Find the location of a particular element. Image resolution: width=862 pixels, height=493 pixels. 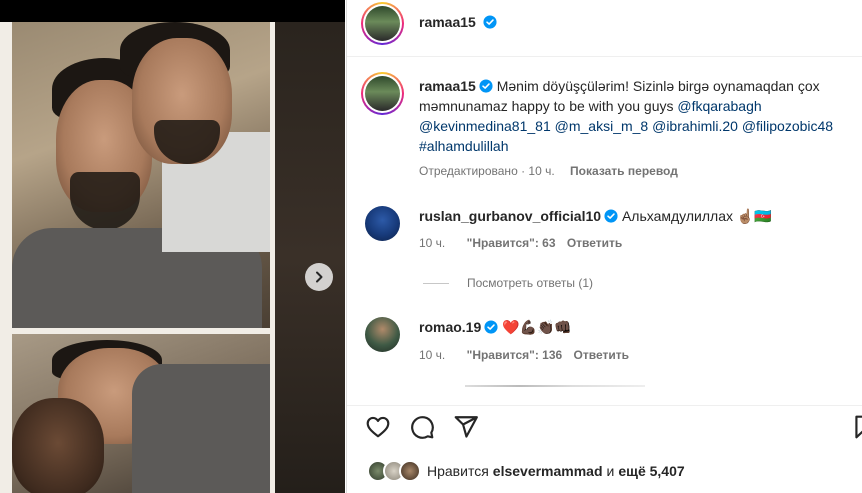

view-replies-button: Посмотреть ответы (1) is located at coordinates (508, 283).